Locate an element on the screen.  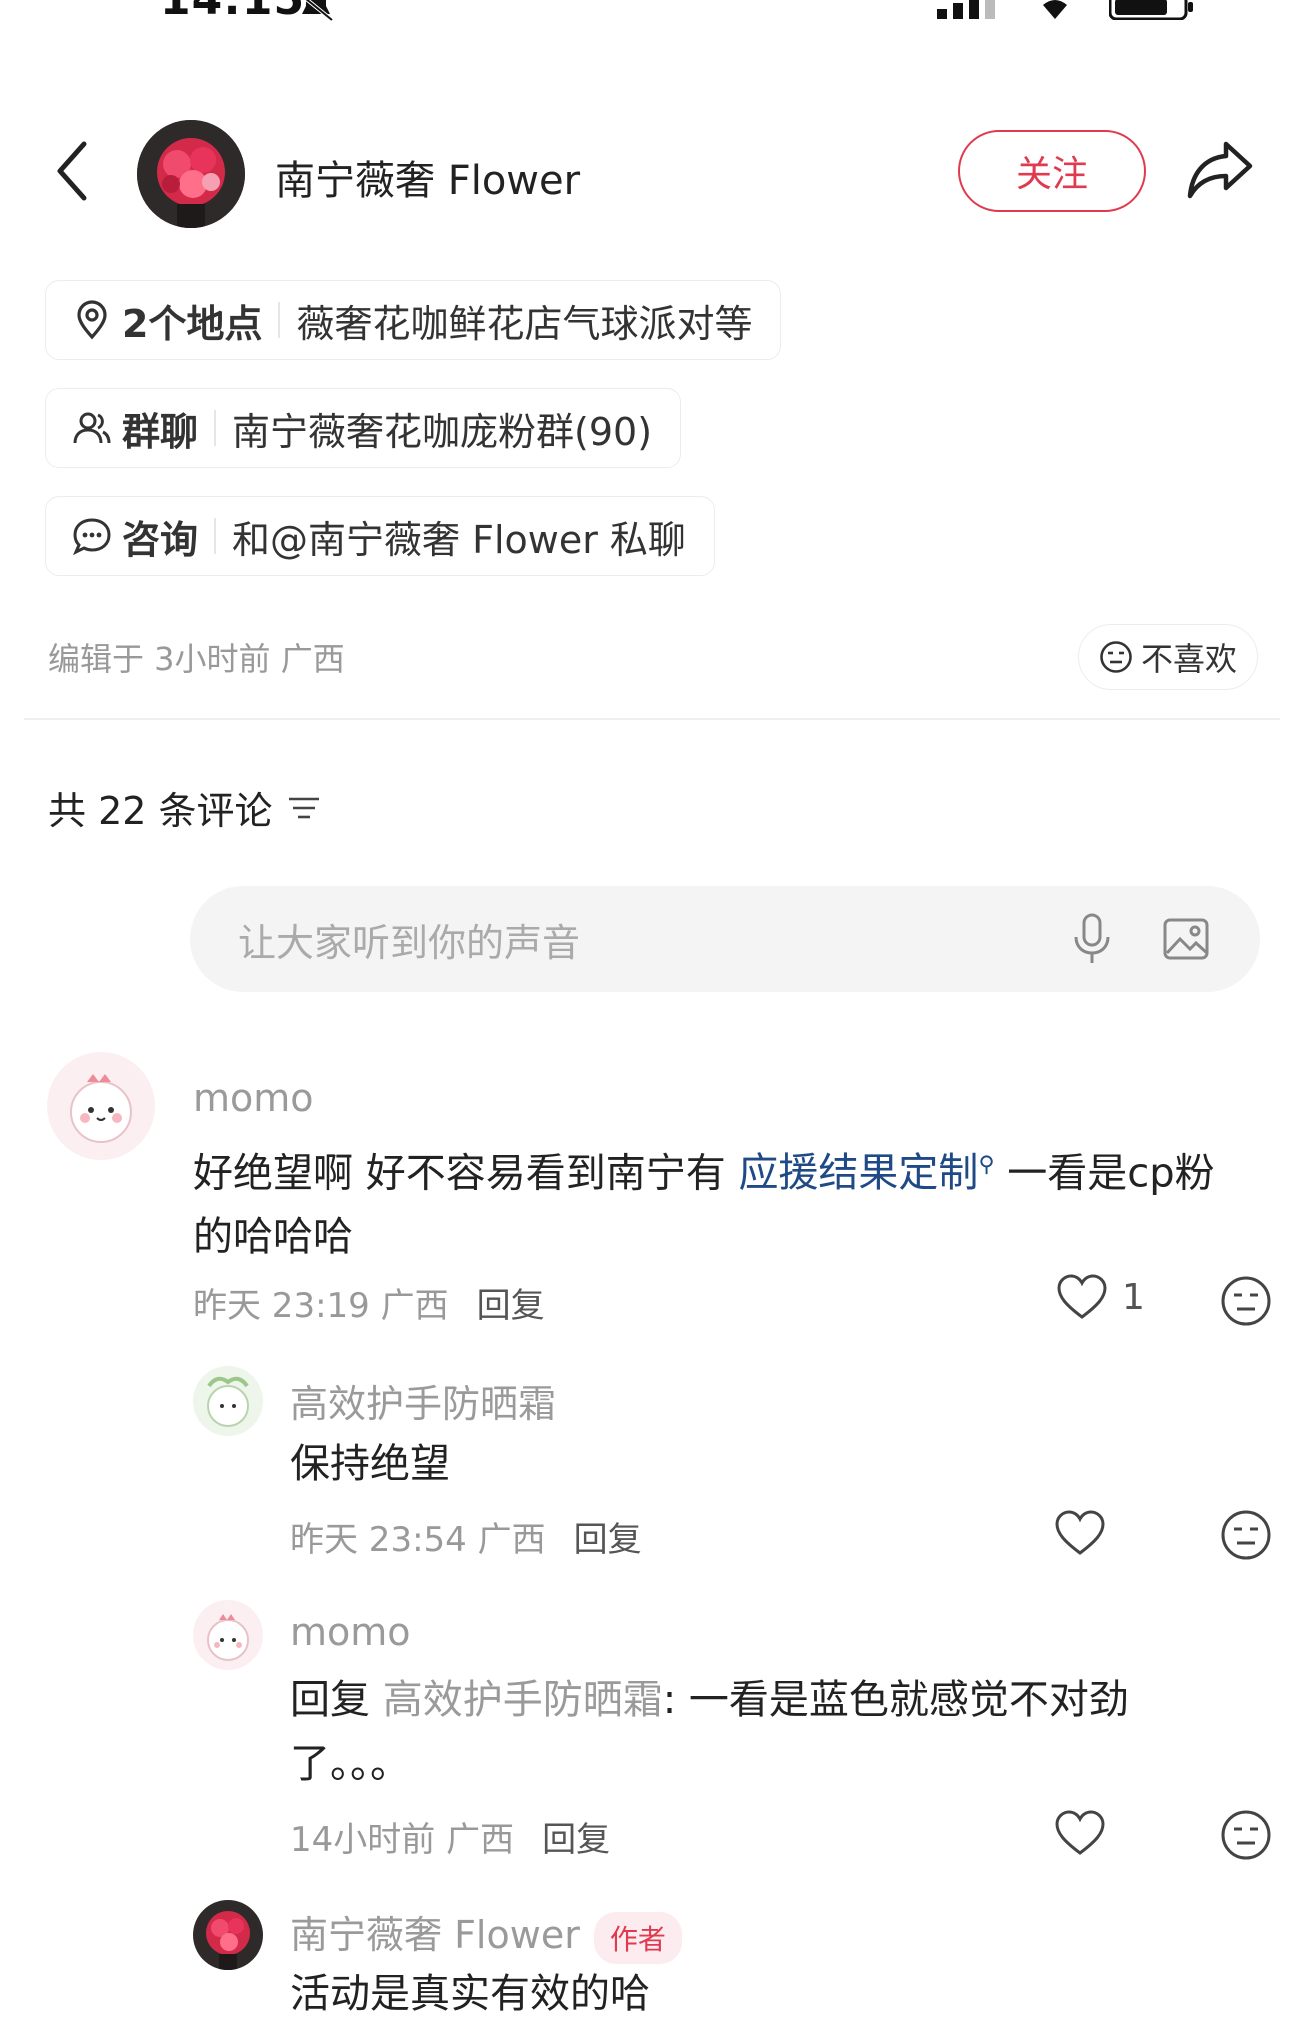
author-badge: 作者 is located at coordinates (637, 1937).